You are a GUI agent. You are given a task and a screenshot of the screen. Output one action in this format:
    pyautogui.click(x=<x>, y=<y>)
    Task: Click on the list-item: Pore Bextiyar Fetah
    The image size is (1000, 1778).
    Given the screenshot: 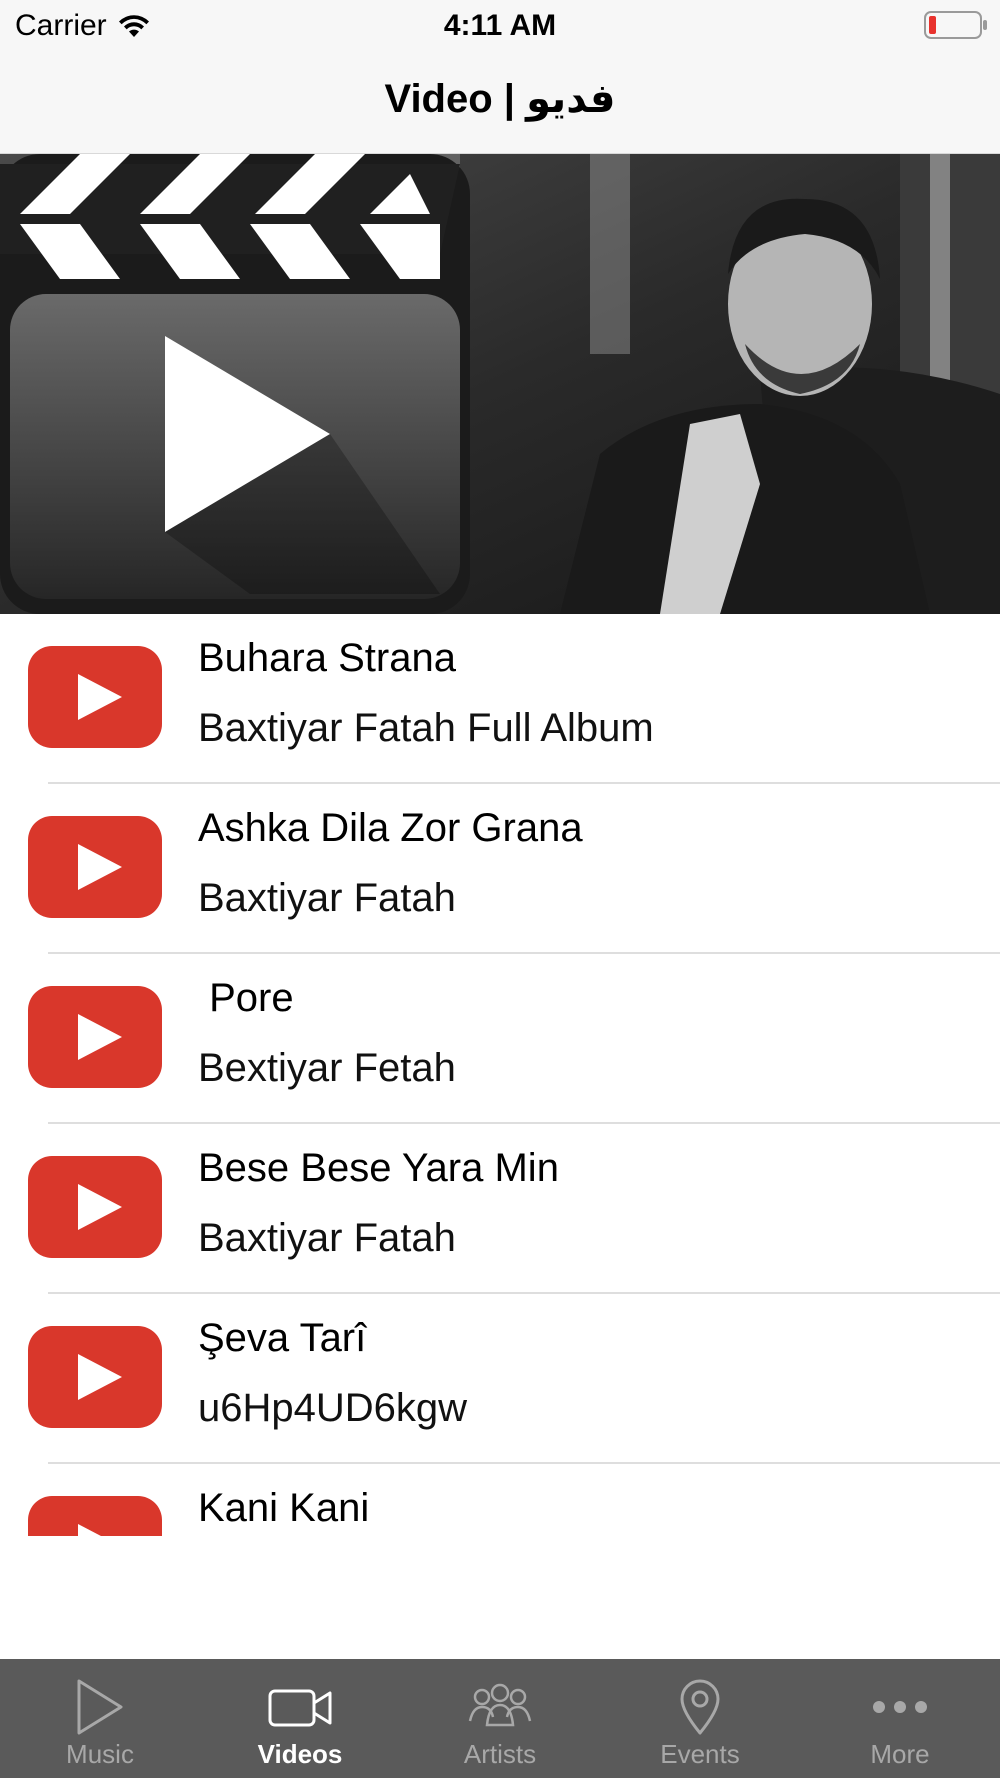 What is the action you would take?
    pyautogui.click(x=500, y=1039)
    